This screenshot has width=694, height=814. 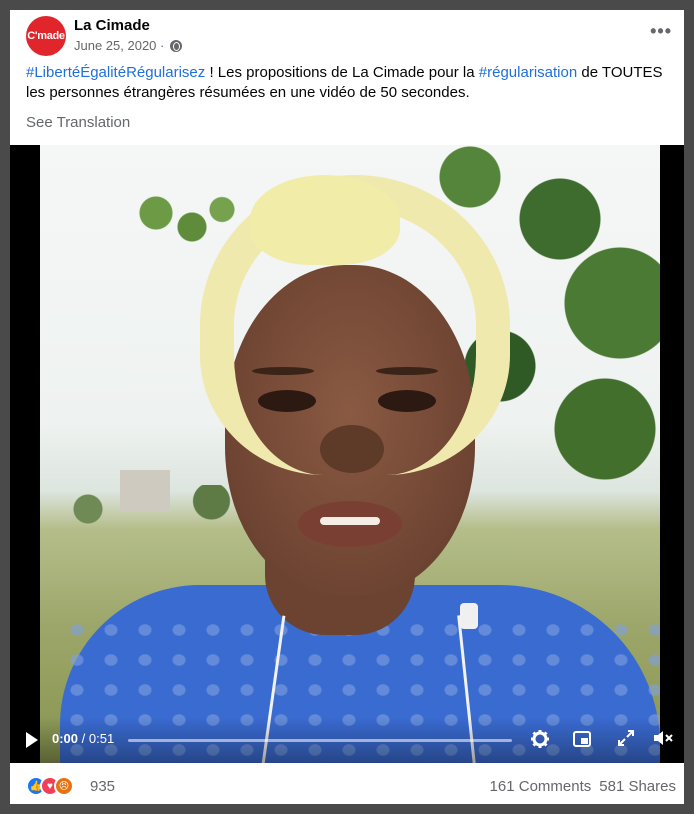 I want to click on earphone-mic, so click(x=469, y=616).